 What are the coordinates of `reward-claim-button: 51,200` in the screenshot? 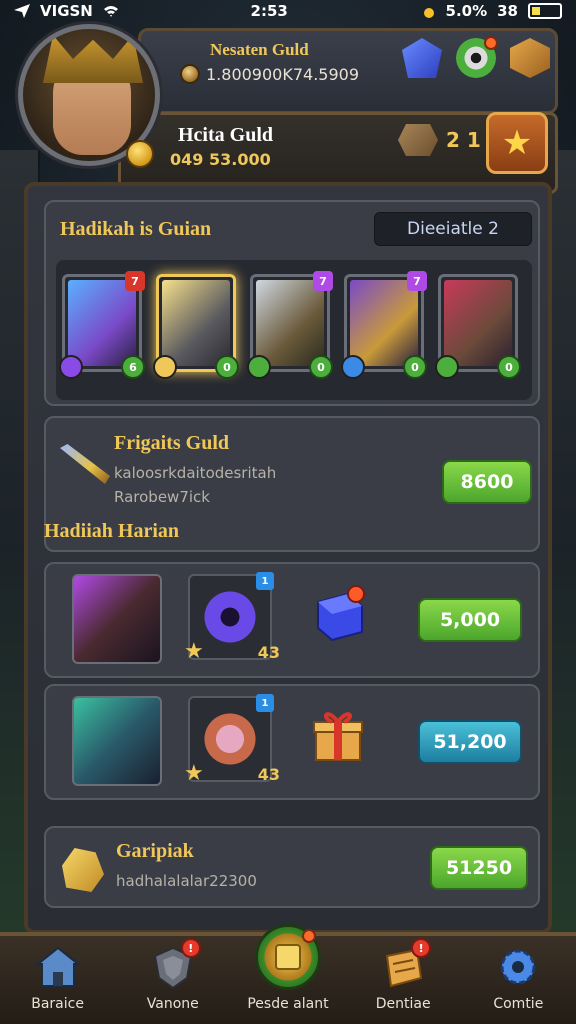 It's located at (470, 742).